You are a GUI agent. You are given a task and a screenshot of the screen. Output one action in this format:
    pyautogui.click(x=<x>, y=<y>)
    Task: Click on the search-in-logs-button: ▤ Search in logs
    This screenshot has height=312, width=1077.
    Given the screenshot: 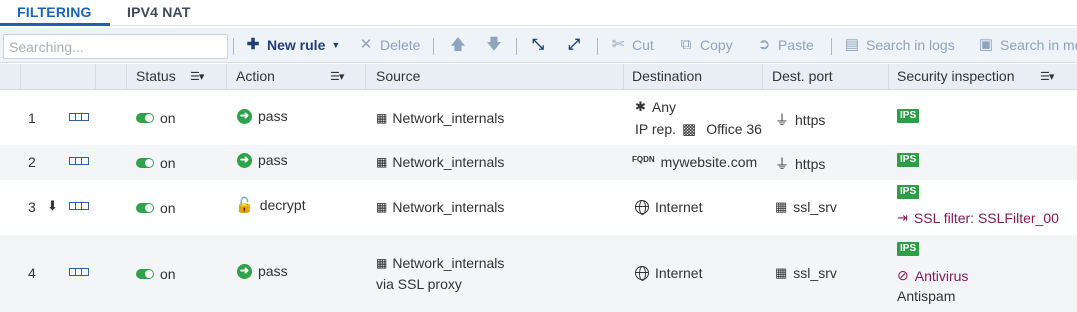 What is the action you would take?
    pyautogui.click(x=899, y=45)
    